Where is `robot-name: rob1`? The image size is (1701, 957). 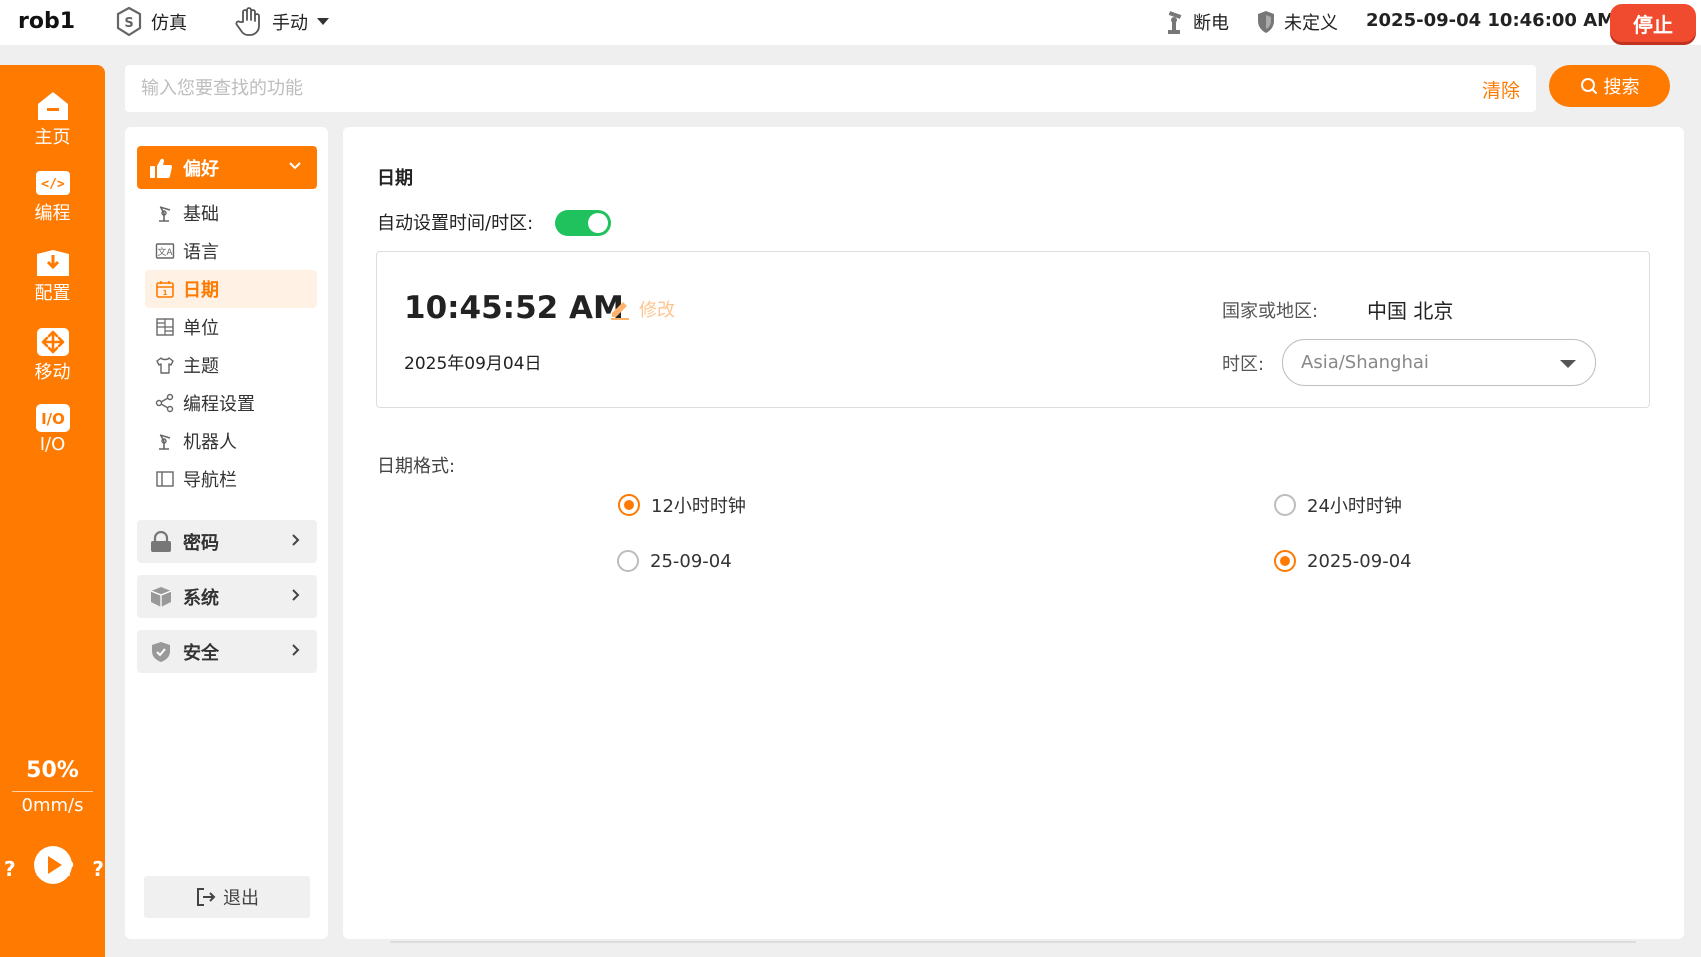 robot-name: rob1 is located at coordinates (47, 21).